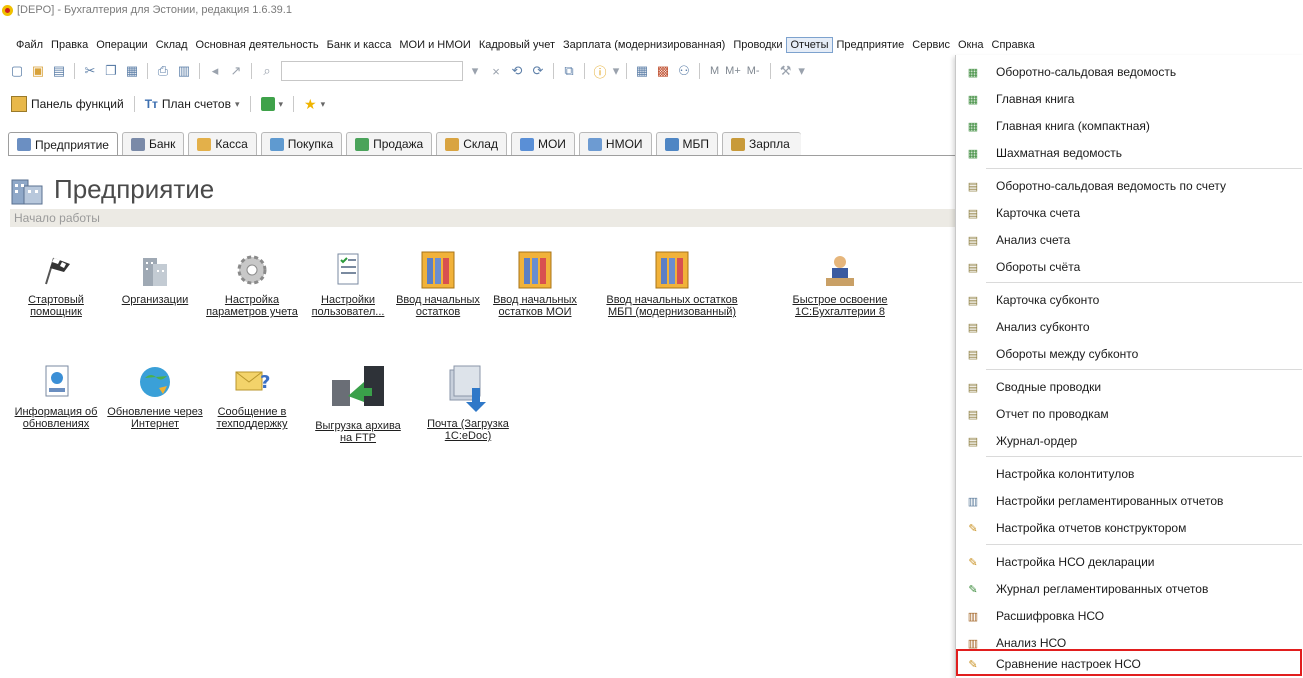 The image size is (1303, 678). What do you see at coordinates (358, 403) in the screenshot?
I see `launch-ftp-archive: Выгрузка архива на FTP` at bounding box center [358, 403].